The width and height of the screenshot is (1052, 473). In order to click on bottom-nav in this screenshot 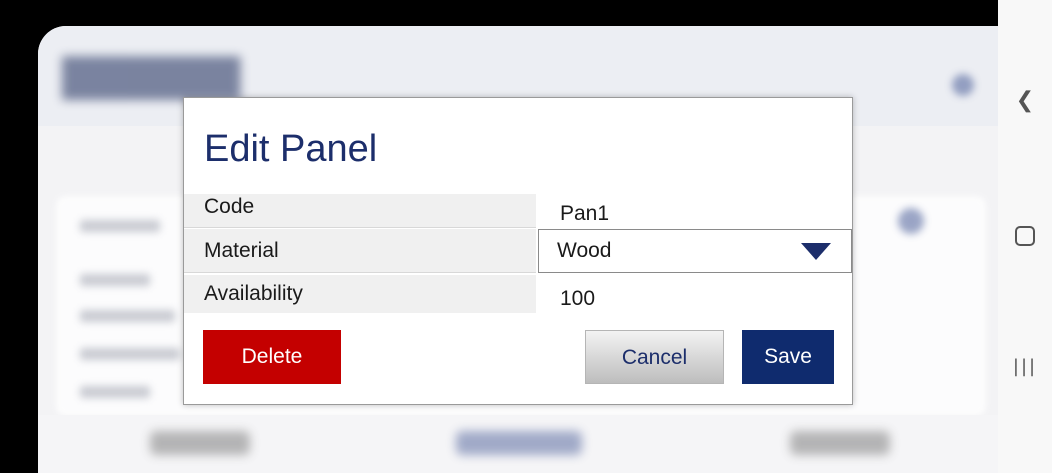, I will do `click(518, 444)`.